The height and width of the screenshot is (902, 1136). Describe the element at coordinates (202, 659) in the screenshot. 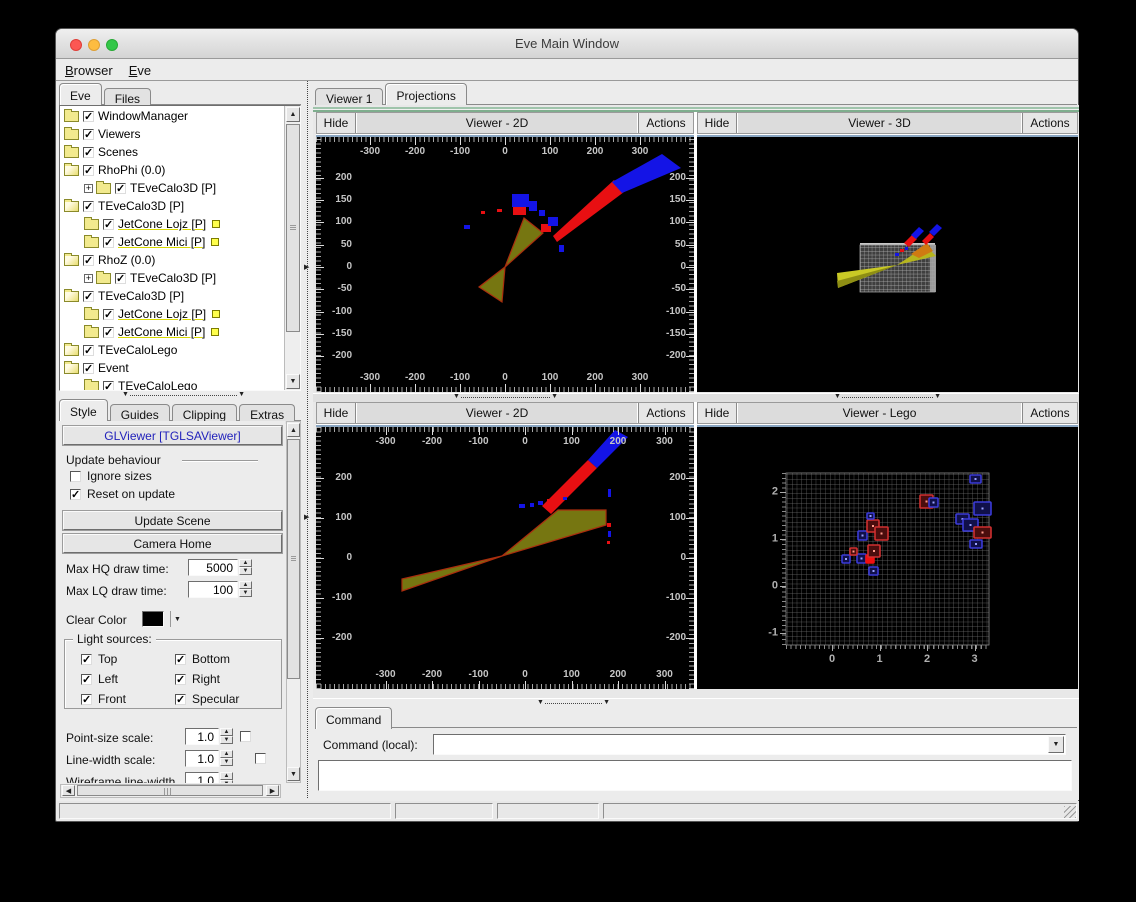

I see `light-bottom-checkbox: Bottom` at that location.